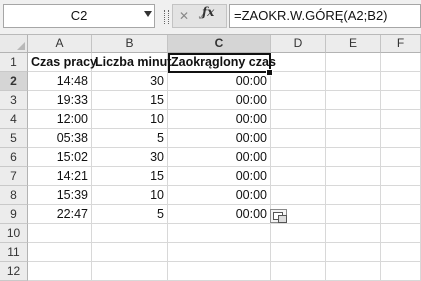  Describe the element at coordinates (219, 81) in the screenshot. I see `cell-c2: 00:00` at that location.